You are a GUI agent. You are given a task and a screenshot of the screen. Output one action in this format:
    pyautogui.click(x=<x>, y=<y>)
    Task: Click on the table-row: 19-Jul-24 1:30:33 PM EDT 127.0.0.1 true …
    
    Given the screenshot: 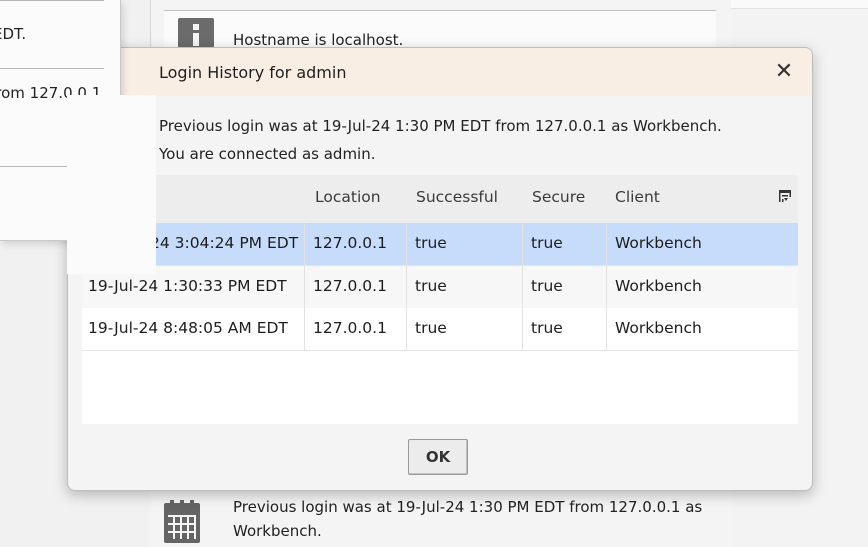 What is the action you would take?
    pyautogui.click(x=440, y=287)
    